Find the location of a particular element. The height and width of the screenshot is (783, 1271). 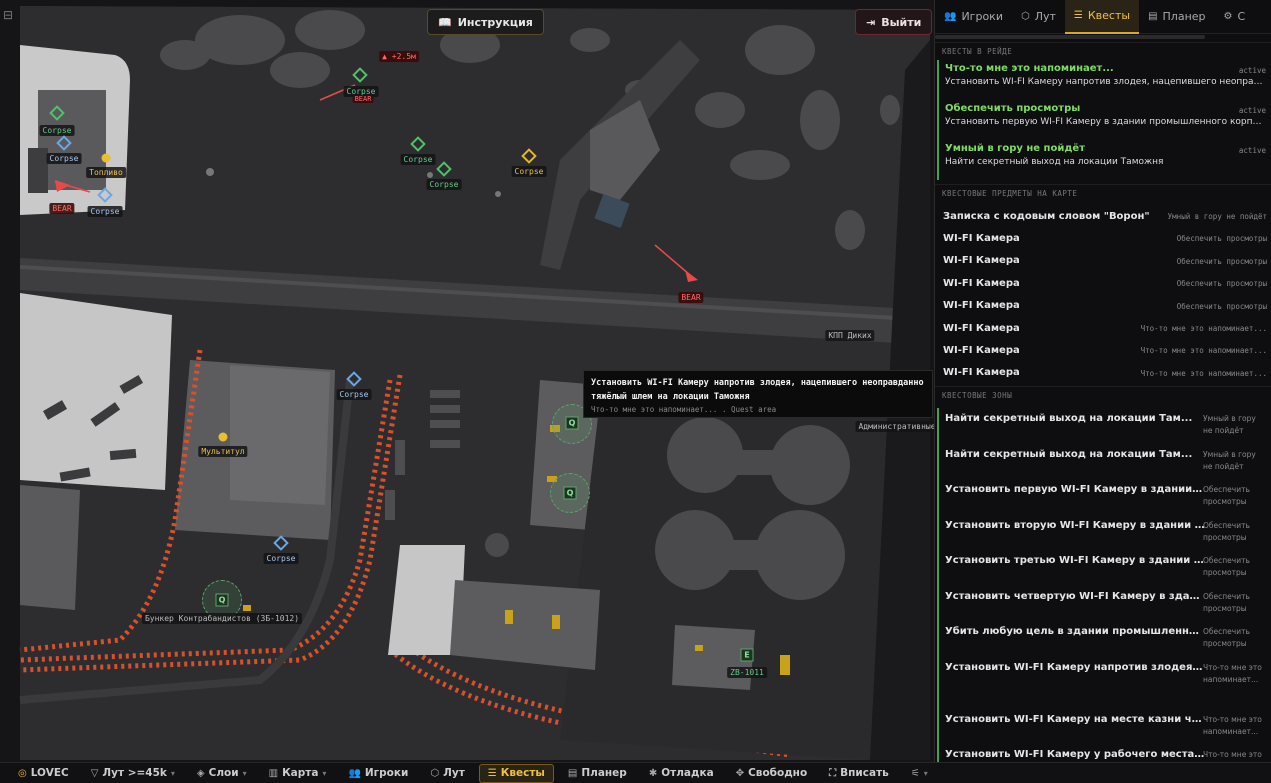

logout-icon: ⇥ is located at coordinates (871, 22).